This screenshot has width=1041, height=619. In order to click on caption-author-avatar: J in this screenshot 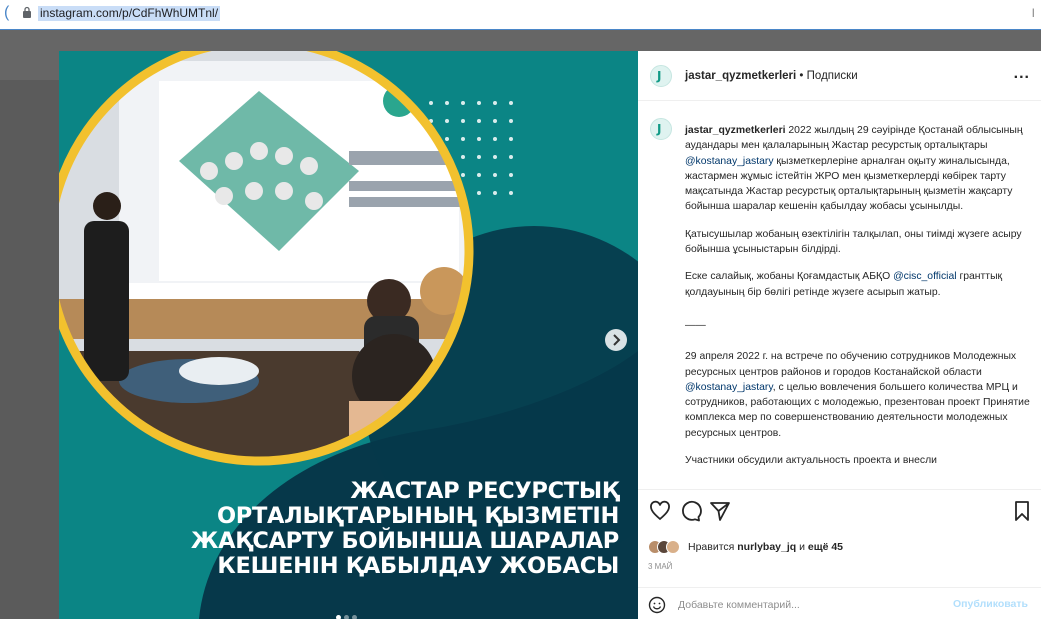, I will do `click(661, 129)`.